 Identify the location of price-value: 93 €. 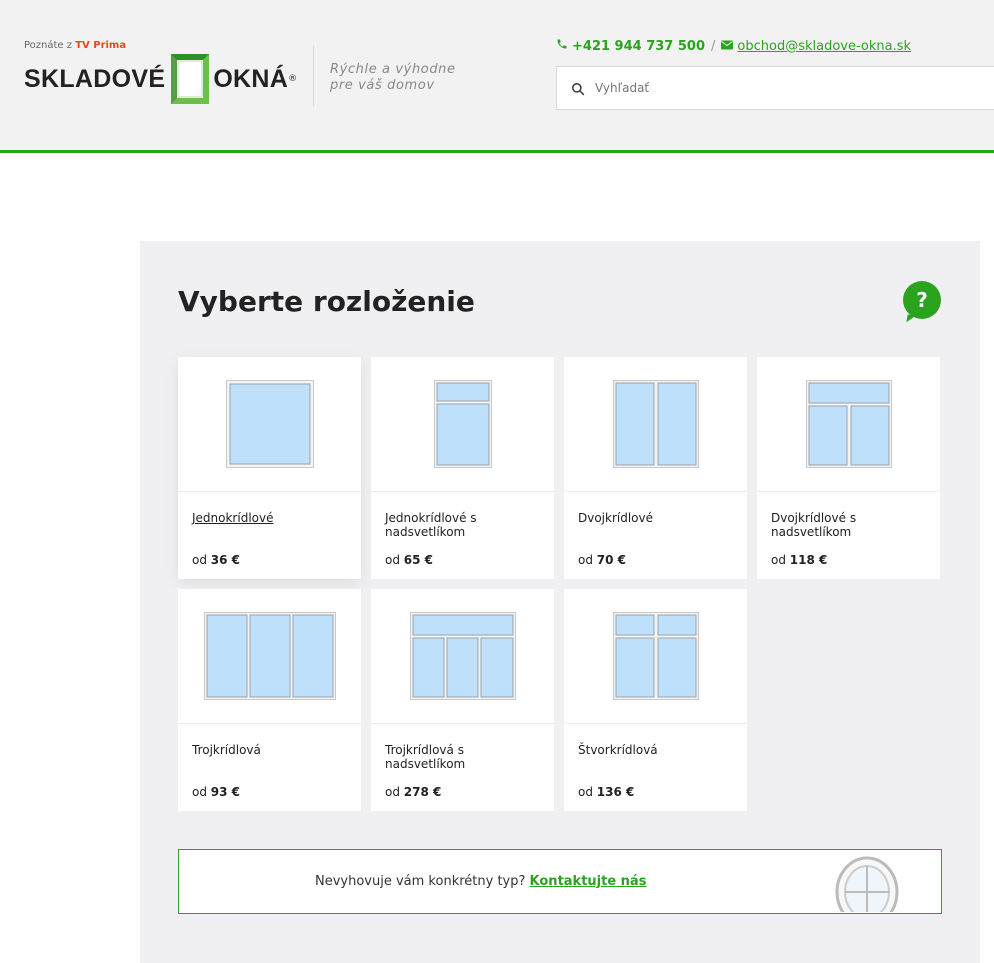
(225, 792).